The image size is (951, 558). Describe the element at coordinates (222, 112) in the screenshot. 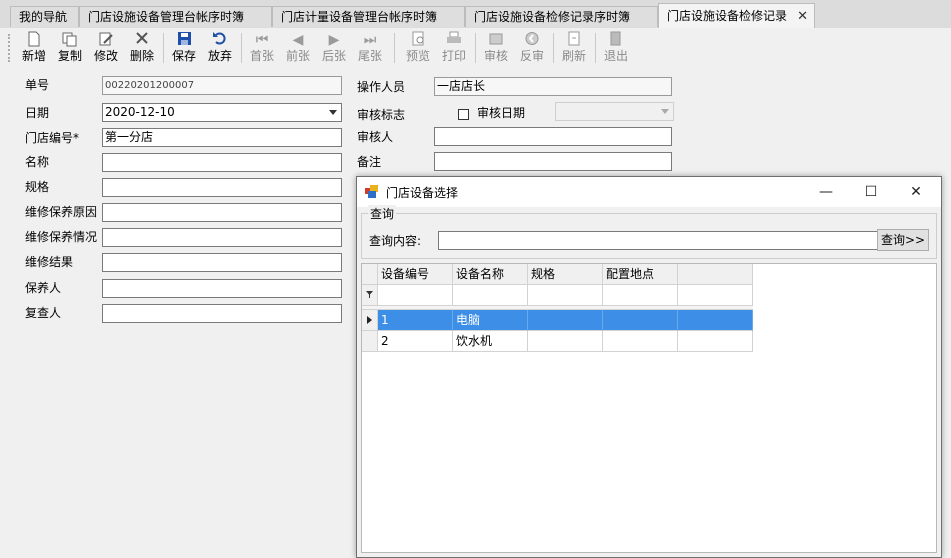

I see `date-dropdown: 2020-12-10` at that location.